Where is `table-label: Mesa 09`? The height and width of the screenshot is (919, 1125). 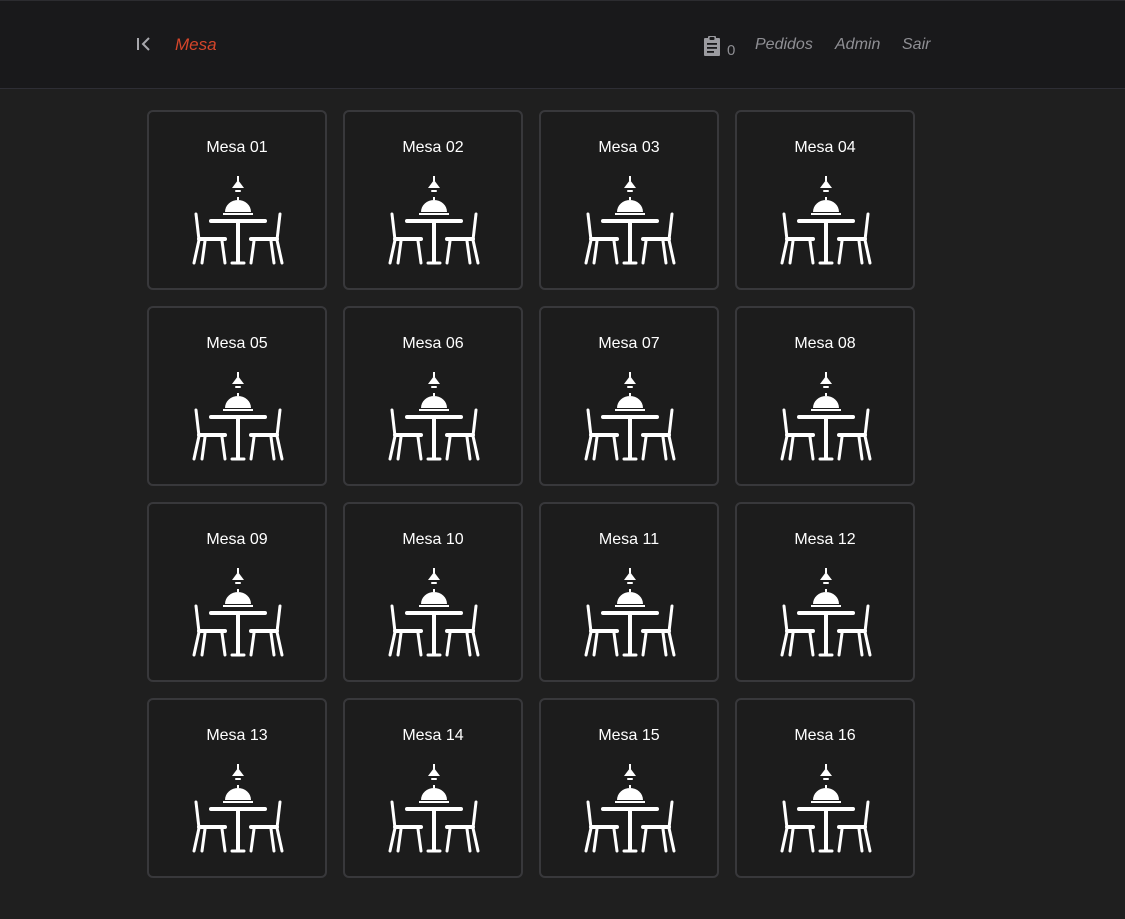 table-label: Mesa 09 is located at coordinates (237, 539).